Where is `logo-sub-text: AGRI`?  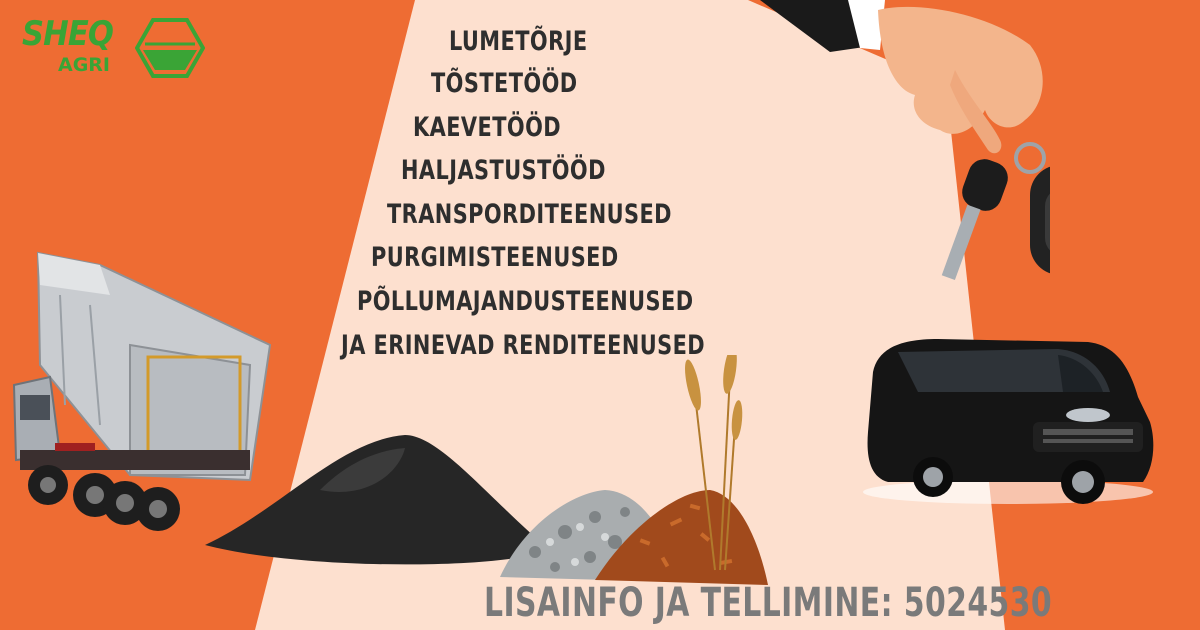
logo-sub-text: AGRI is located at coordinates (84, 65).